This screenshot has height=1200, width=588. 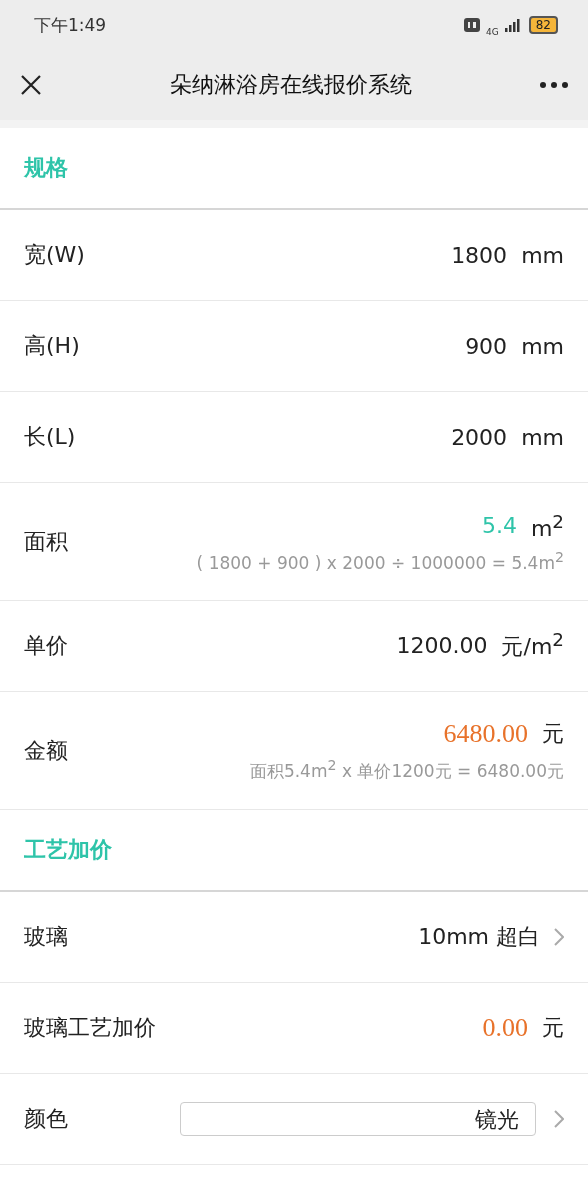 What do you see at coordinates (554, 85) in the screenshot?
I see `more-icon` at bounding box center [554, 85].